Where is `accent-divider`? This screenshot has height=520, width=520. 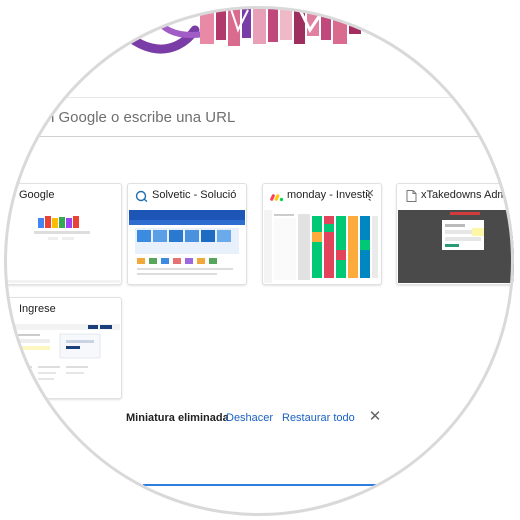
accent-divider is located at coordinates (260, 485).